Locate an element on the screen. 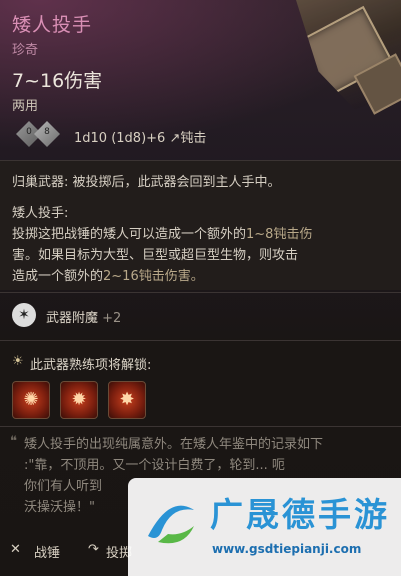 This screenshot has width=401, height=576. proficiency-skill-icon: ✸ is located at coordinates (127, 400).